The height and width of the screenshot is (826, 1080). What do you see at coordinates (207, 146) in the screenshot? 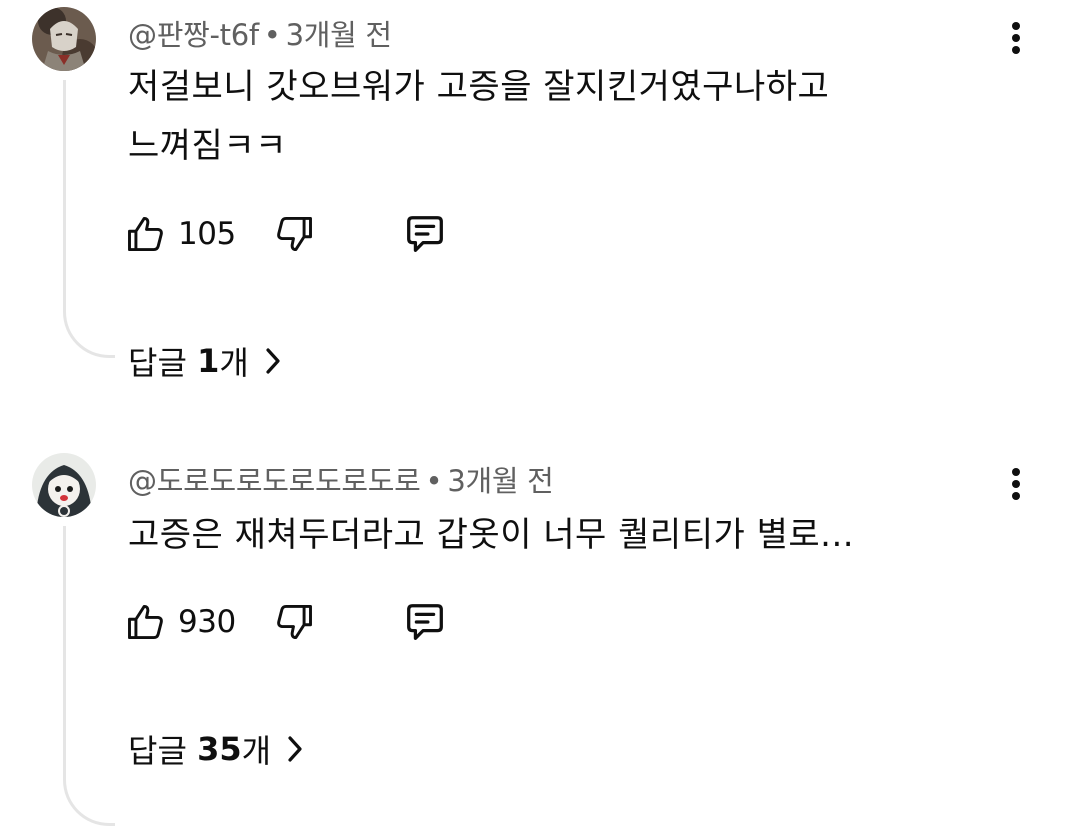
I see `comment-text-line: 느껴짐ㅋㅋ` at bounding box center [207, 146].